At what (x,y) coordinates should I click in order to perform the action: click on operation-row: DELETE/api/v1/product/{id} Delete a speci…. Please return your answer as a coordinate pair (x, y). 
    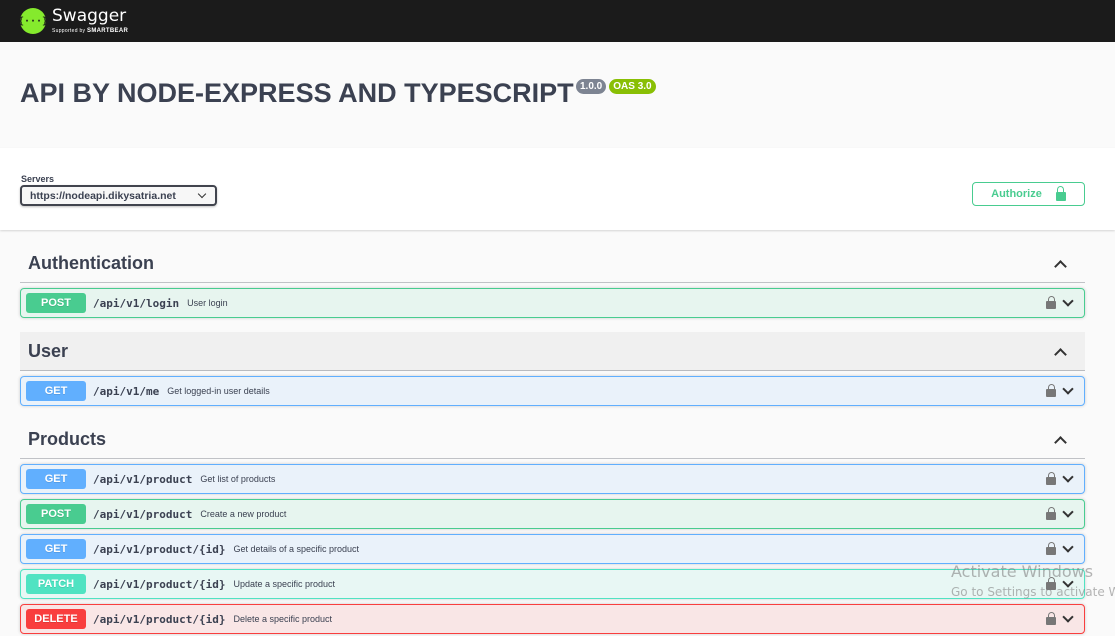
    Looking at the image, I should click on (552, 619).